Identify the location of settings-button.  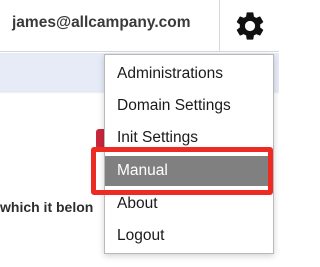
(249, 26).